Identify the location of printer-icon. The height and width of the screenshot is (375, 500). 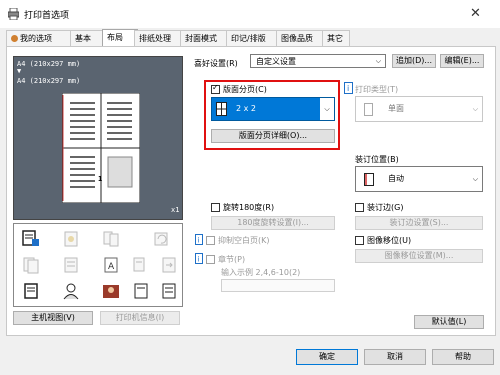
(13, 14).